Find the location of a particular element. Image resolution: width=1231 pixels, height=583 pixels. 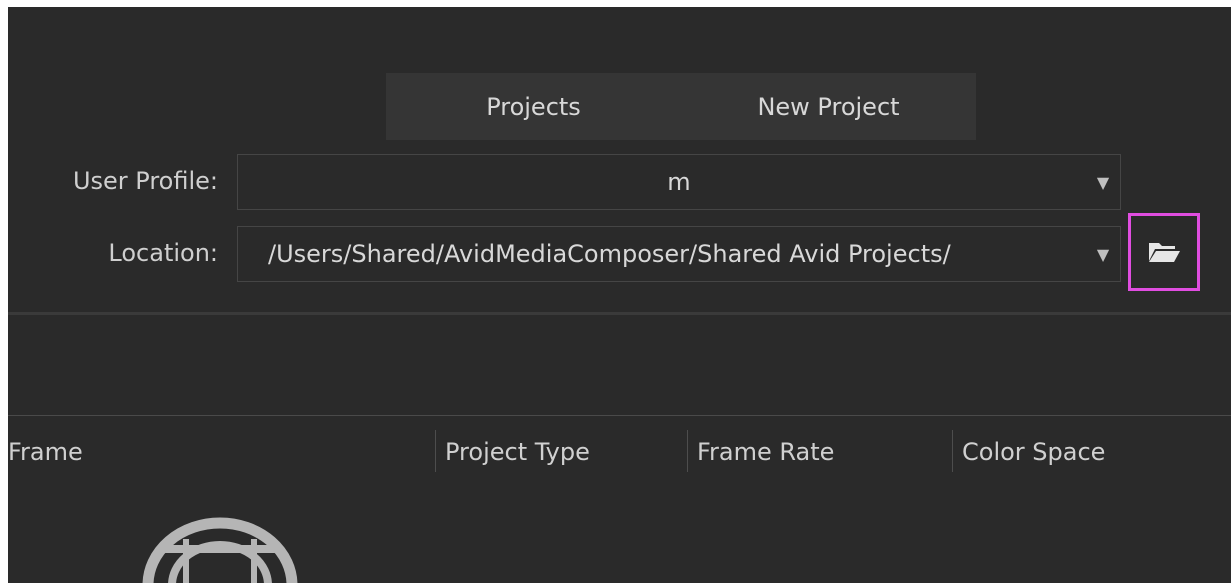

browse-folder-button is located at coordinates (1164, 252).